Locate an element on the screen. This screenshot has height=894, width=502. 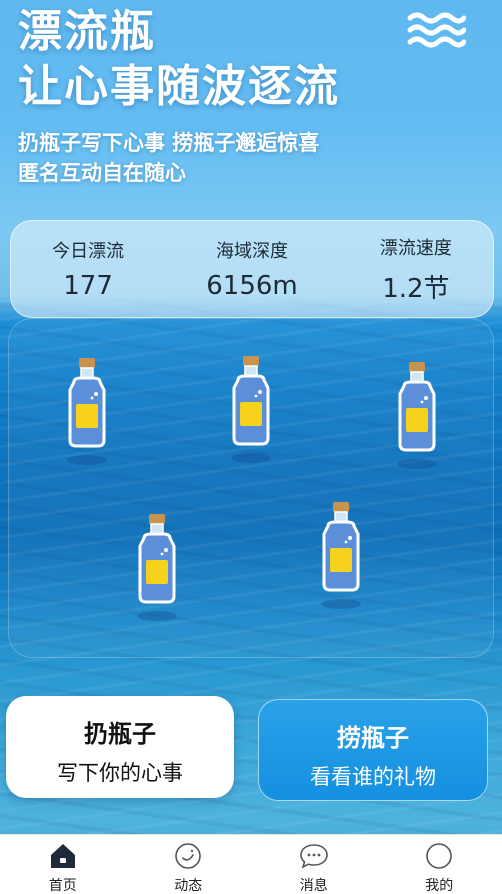
smile-icon is located at coordinates (188, 856).